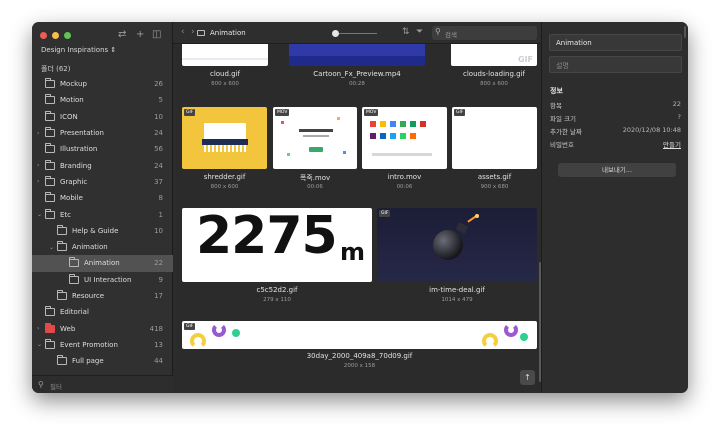 The height and width of the screenshot is (437, 720). Describe the element at coordinates (556, 91) in the screenshot. I see `info-heading: 정보` at that location.